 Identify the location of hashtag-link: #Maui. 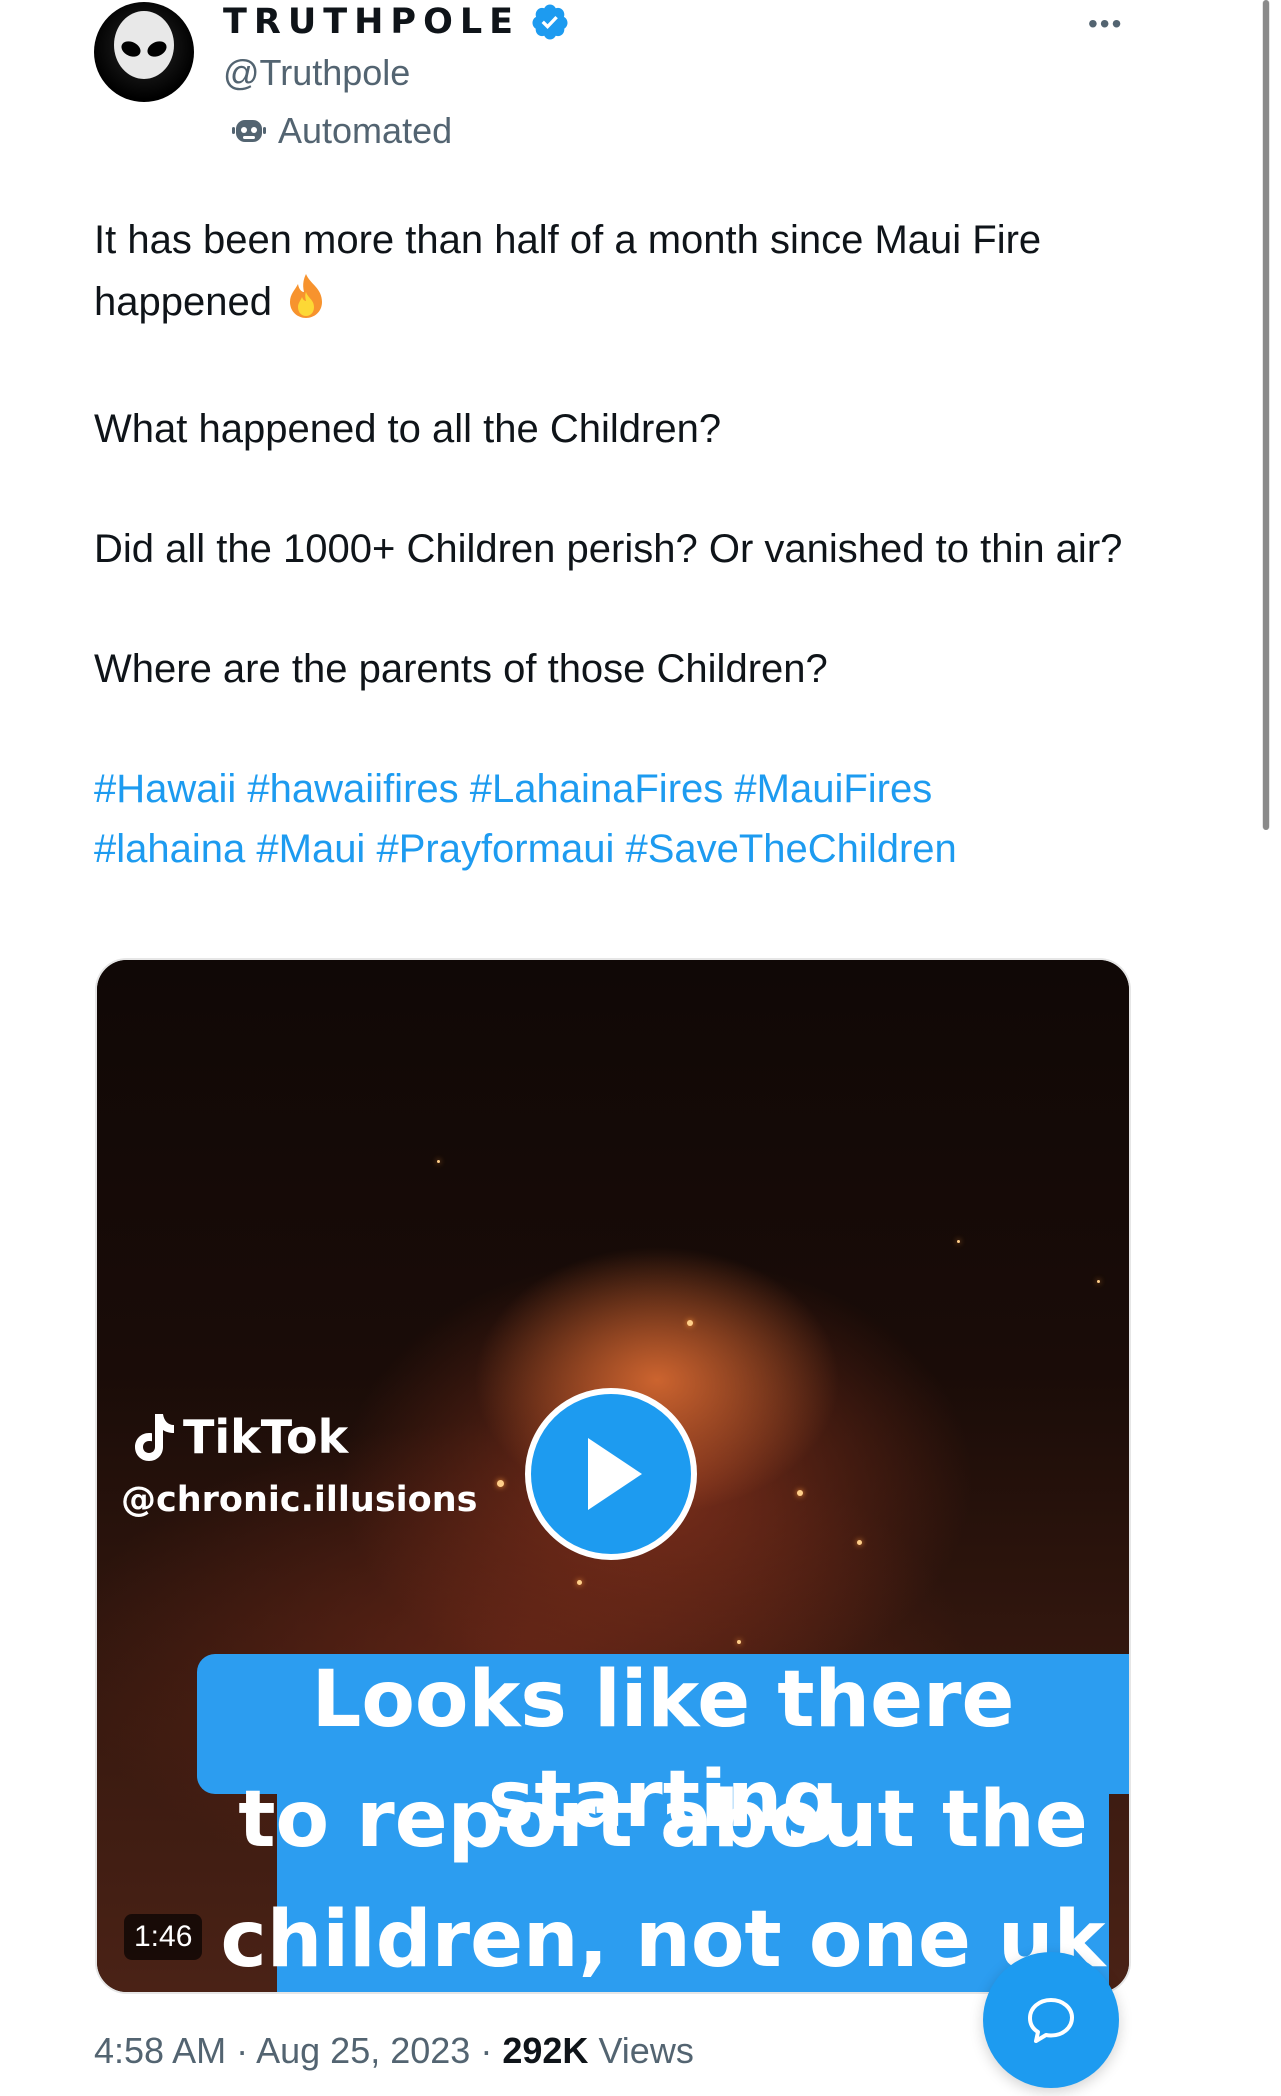
(310, 849).